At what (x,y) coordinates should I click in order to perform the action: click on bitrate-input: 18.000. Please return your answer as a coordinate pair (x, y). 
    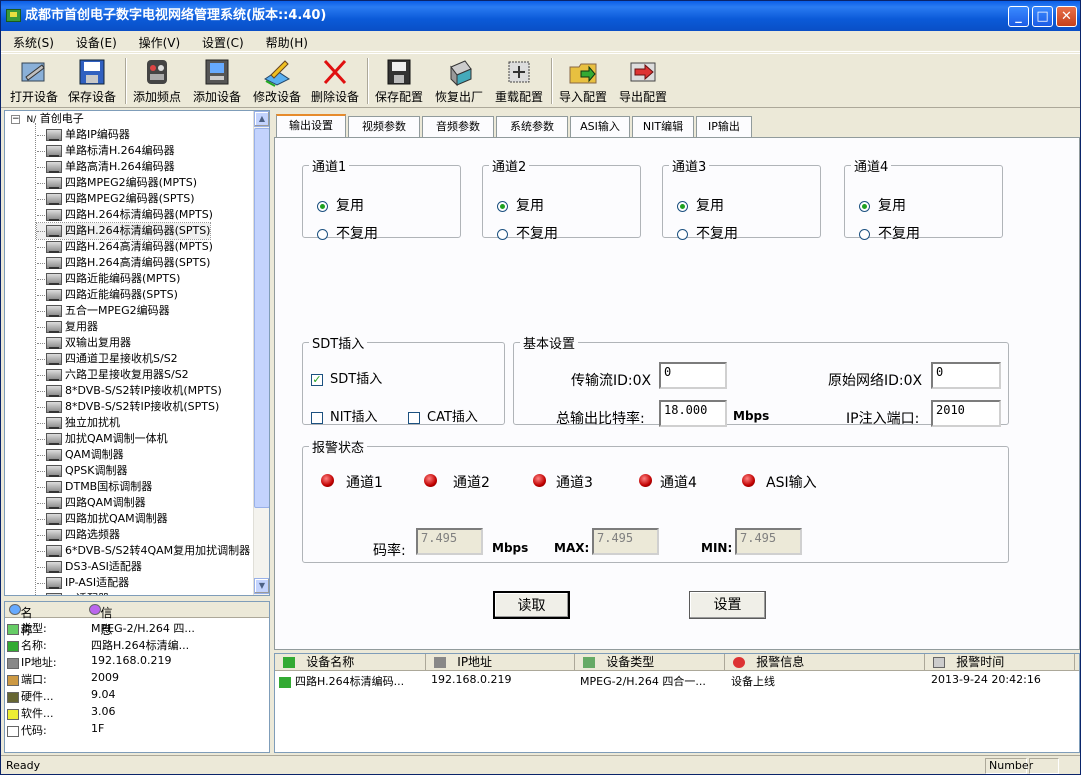
    Looking at the image, I should click on (693, 413).